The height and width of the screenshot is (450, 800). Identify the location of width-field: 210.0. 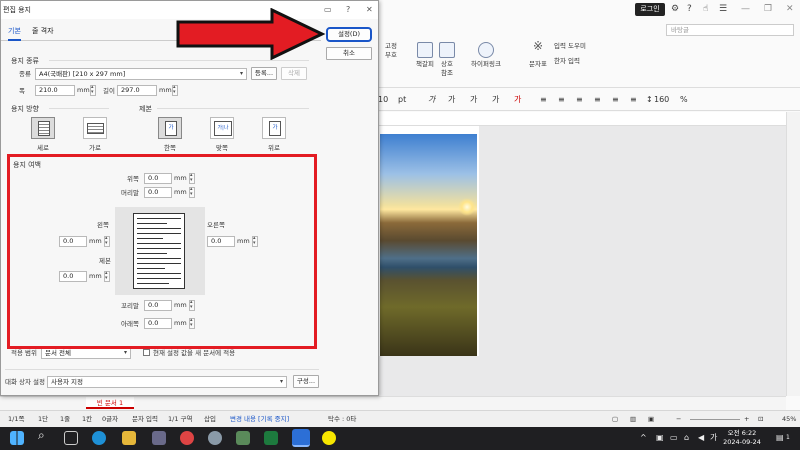
(55, 90).